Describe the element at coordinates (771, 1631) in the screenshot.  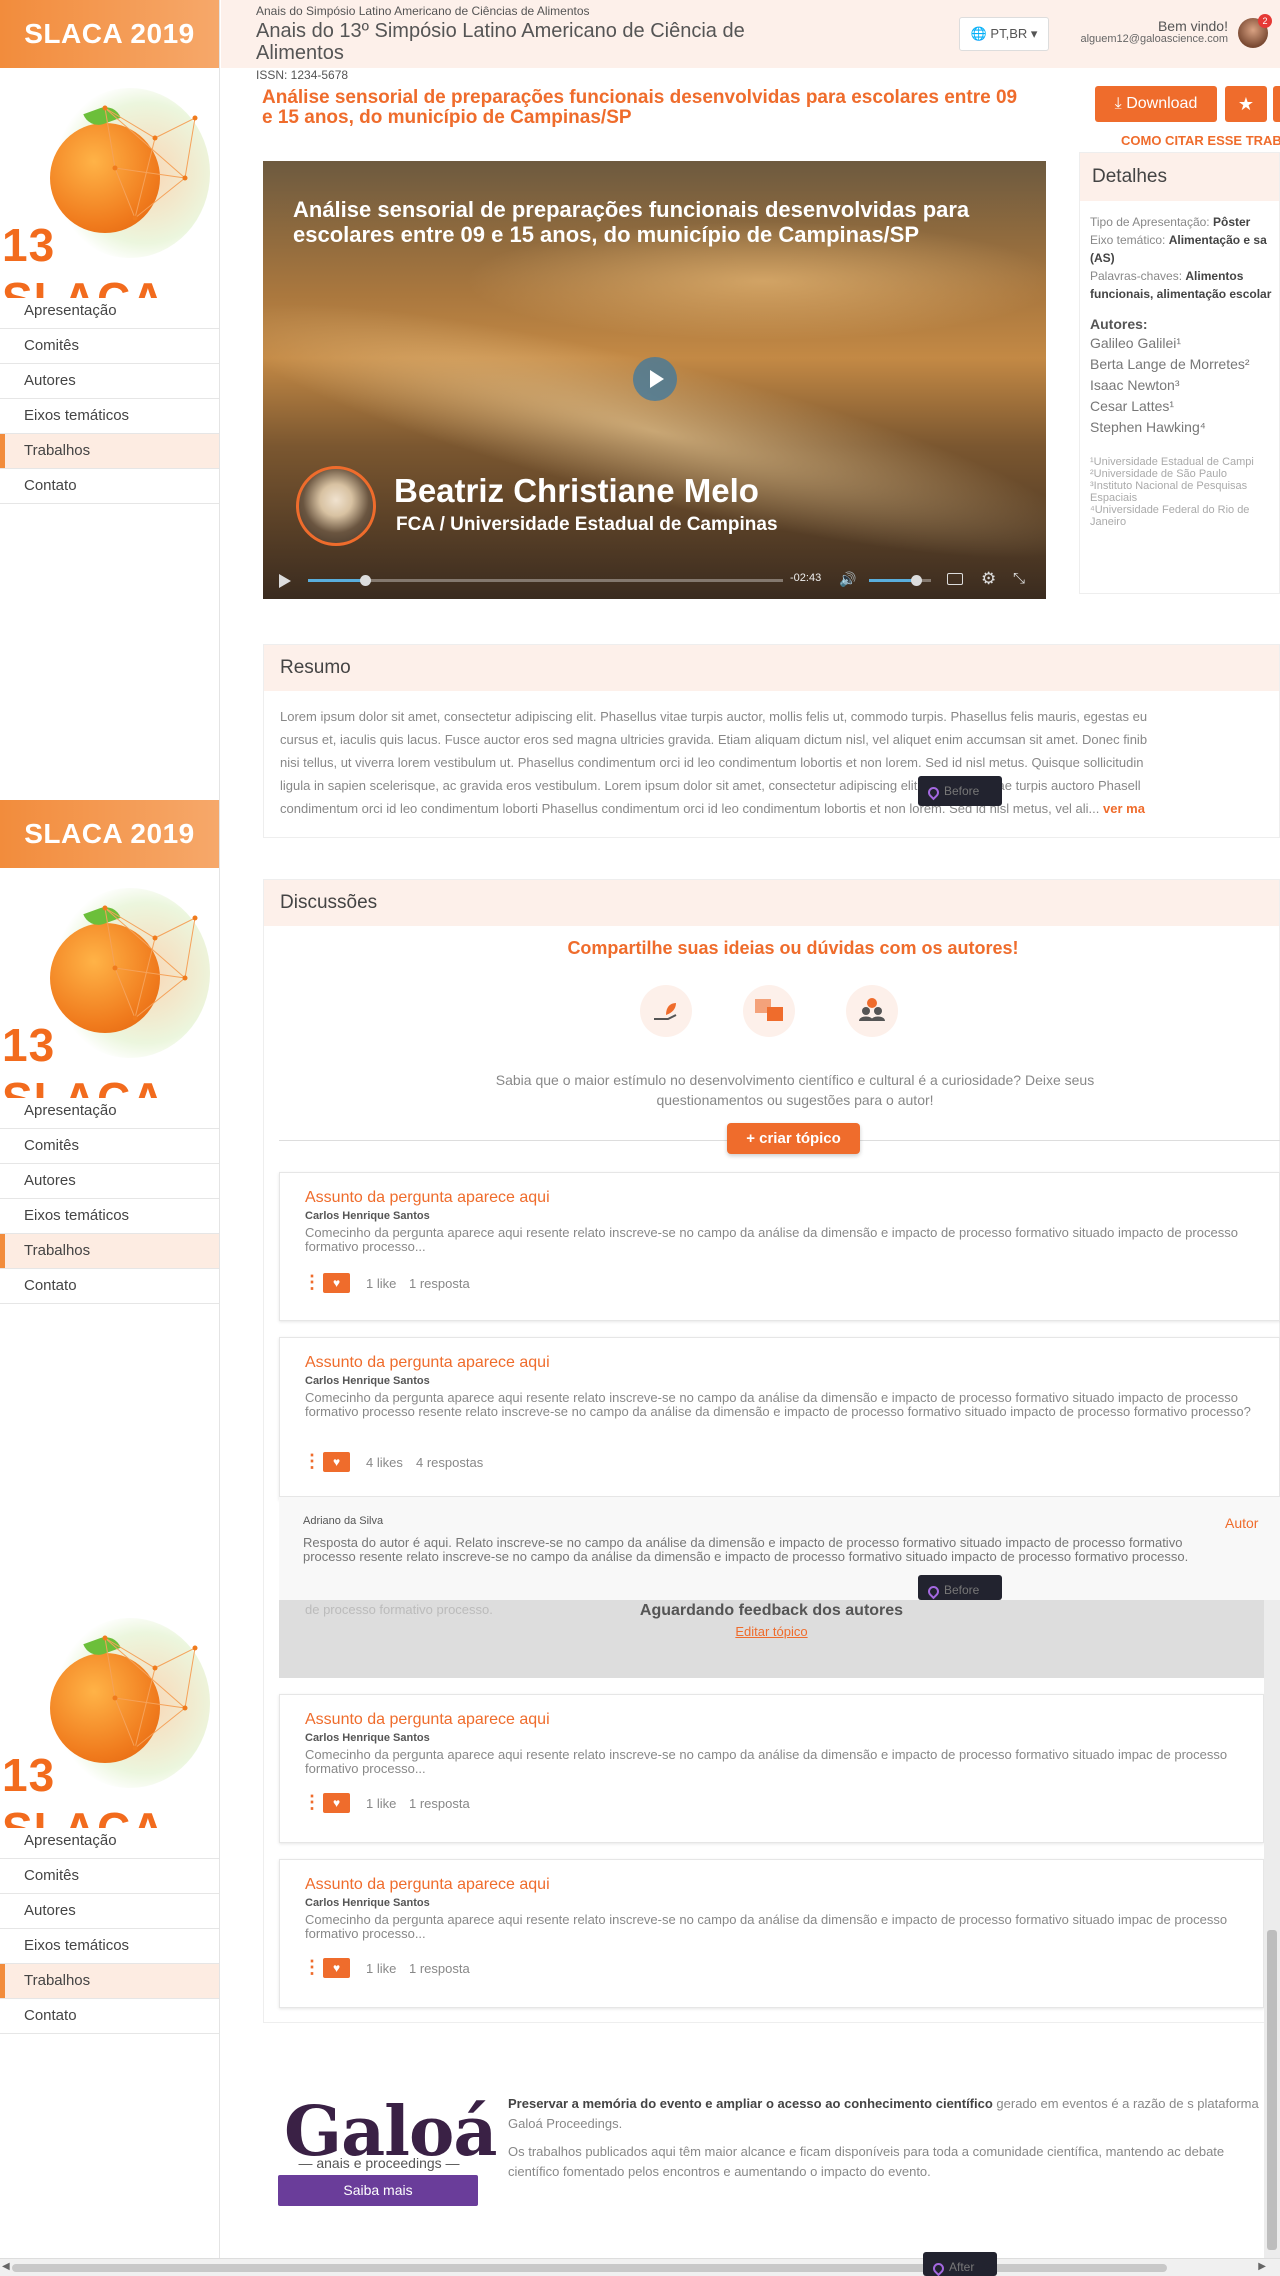
I see `edit-topic-link: Editar tópico` at that location.